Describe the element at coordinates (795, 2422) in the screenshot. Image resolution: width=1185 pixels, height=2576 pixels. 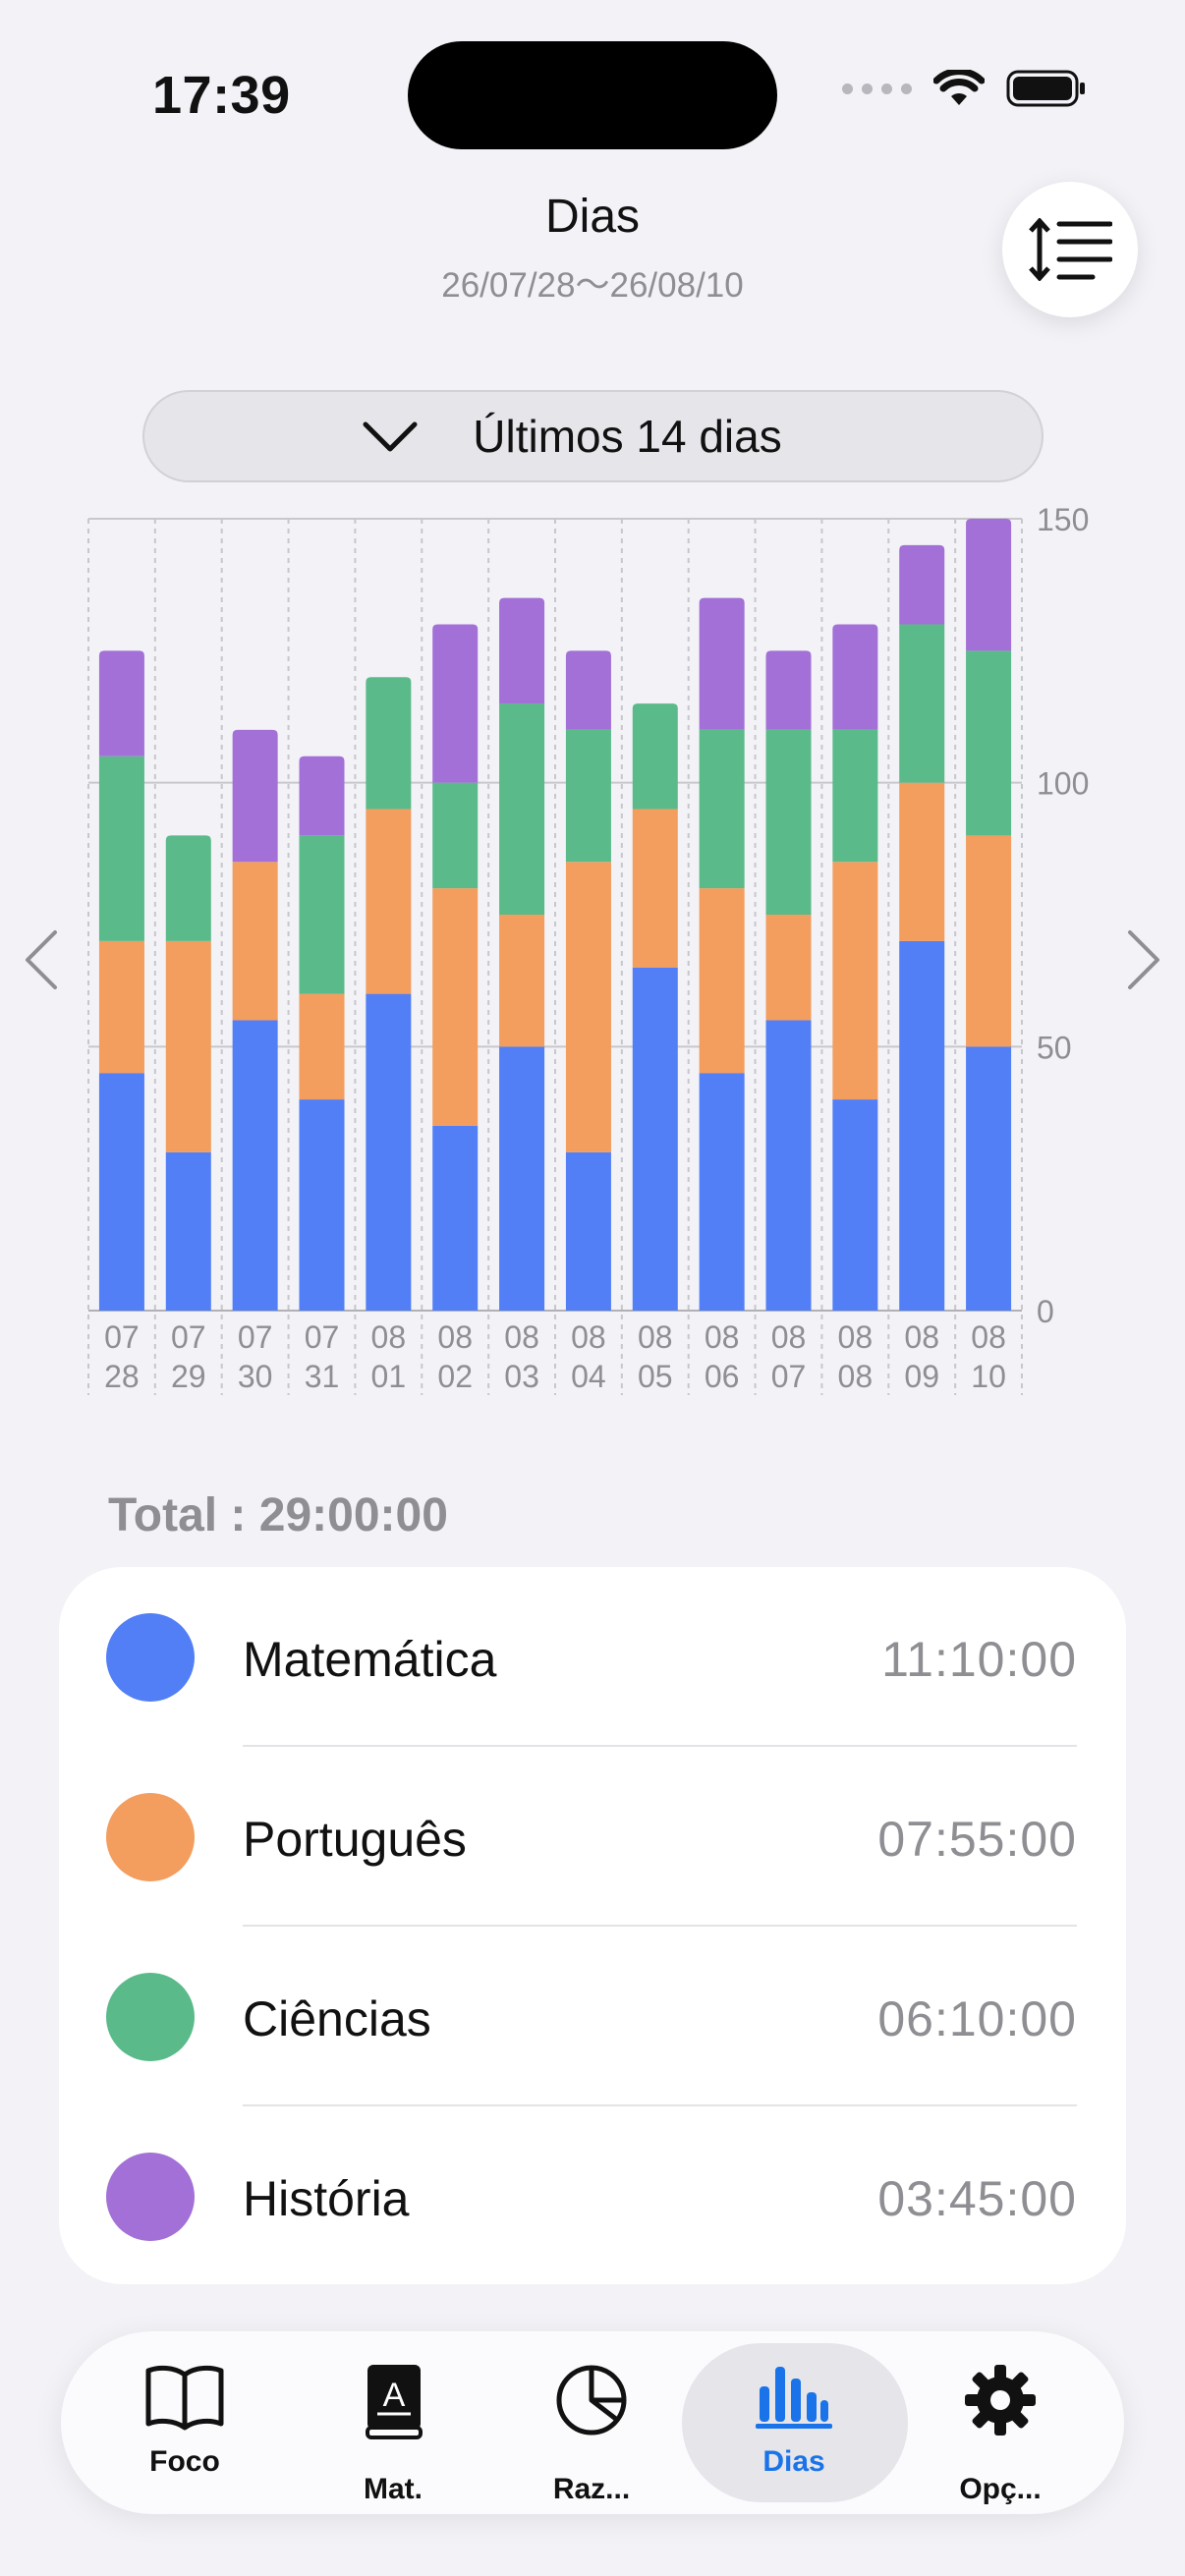
I see `tab-dias: Dias` at that location.